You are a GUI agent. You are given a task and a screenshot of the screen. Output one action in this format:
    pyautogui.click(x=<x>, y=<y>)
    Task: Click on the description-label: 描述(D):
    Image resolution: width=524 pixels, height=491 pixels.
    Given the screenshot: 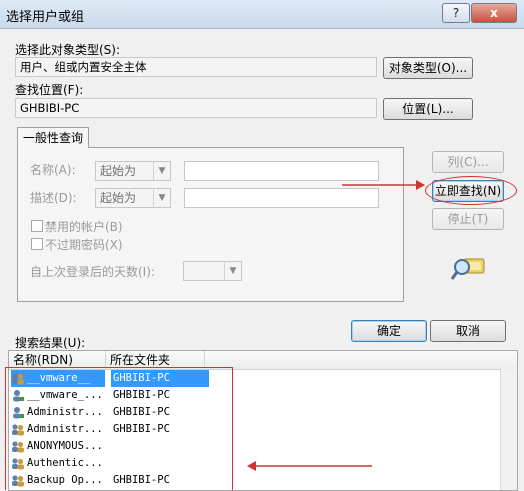 What is the action you would take?
    pyautogui.click(x=53, y=198)
    